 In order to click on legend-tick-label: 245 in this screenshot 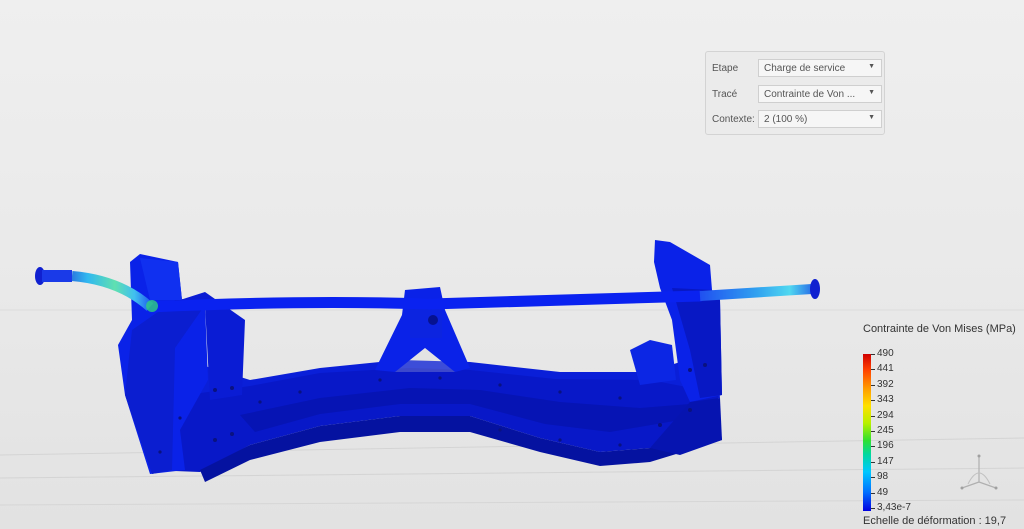, I will do `click(885, 430)`.